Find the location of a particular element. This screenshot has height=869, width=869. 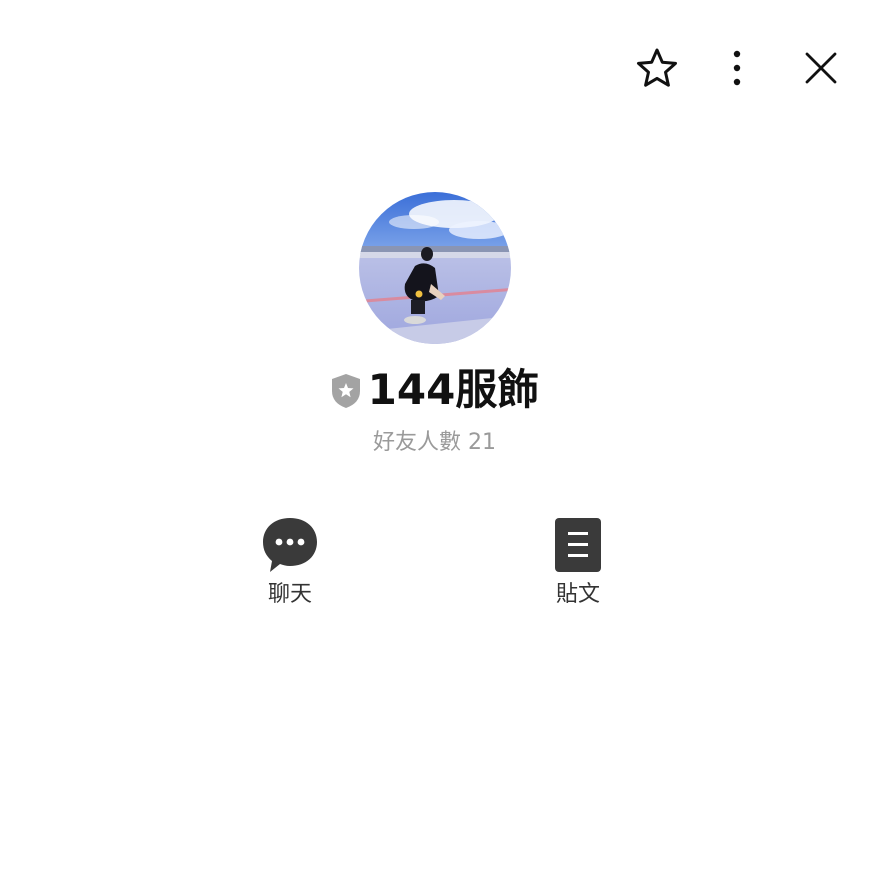

document-icon is located at coordinates (578, 545).